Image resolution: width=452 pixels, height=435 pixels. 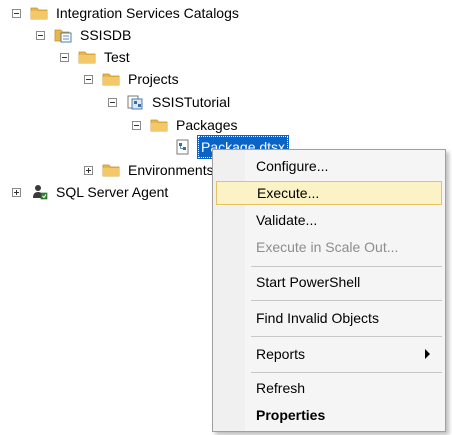 I want to click on menu-item-label: Start PowerShell, so click(x=308, y=282).